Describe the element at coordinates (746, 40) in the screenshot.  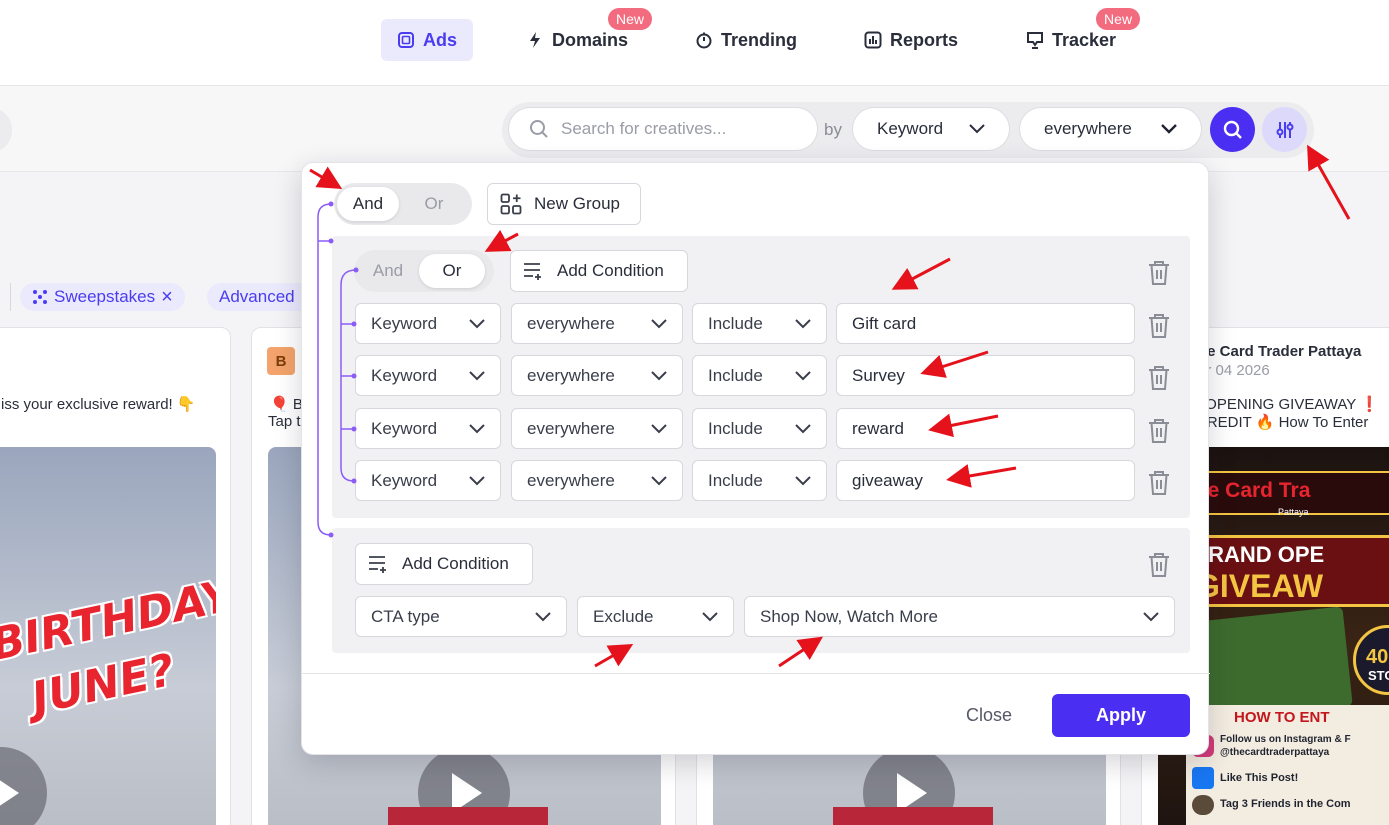
I see `nav-item-trending: Trending` at that location.